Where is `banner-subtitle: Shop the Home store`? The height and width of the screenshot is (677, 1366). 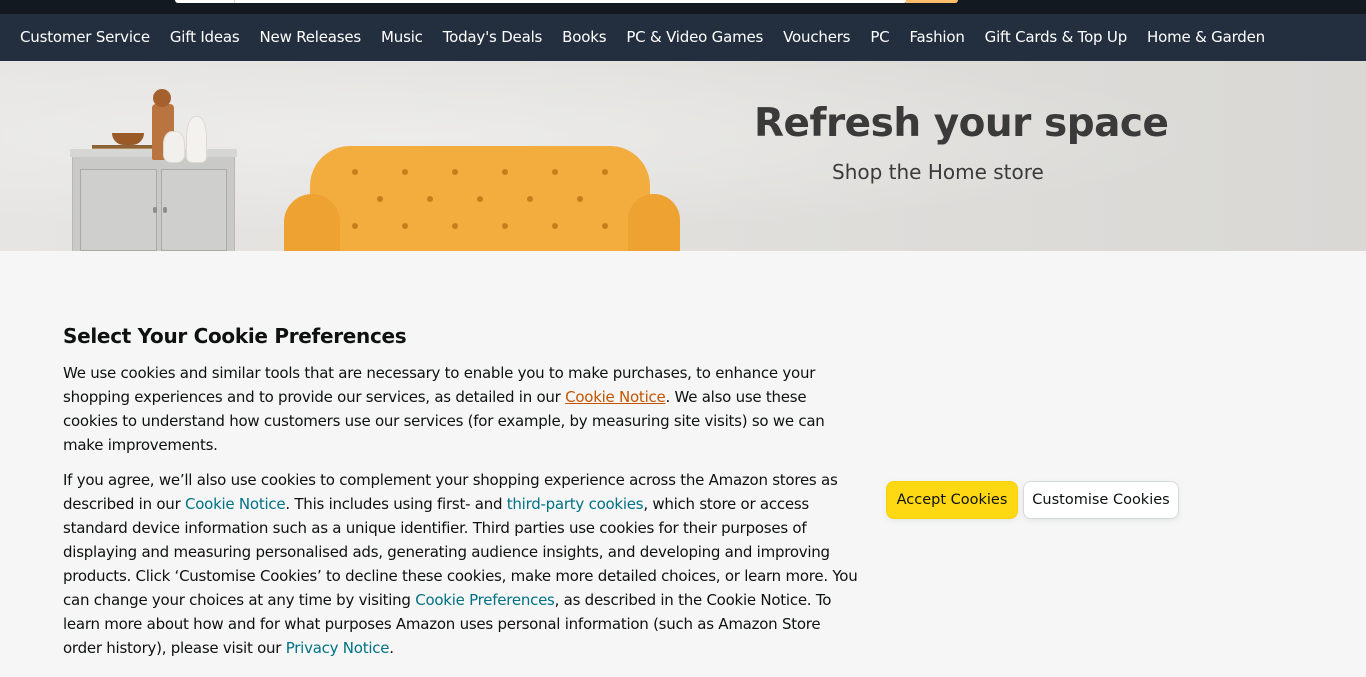
banner-subtitle: Shop the Home store is located at coordinates (938, 172).